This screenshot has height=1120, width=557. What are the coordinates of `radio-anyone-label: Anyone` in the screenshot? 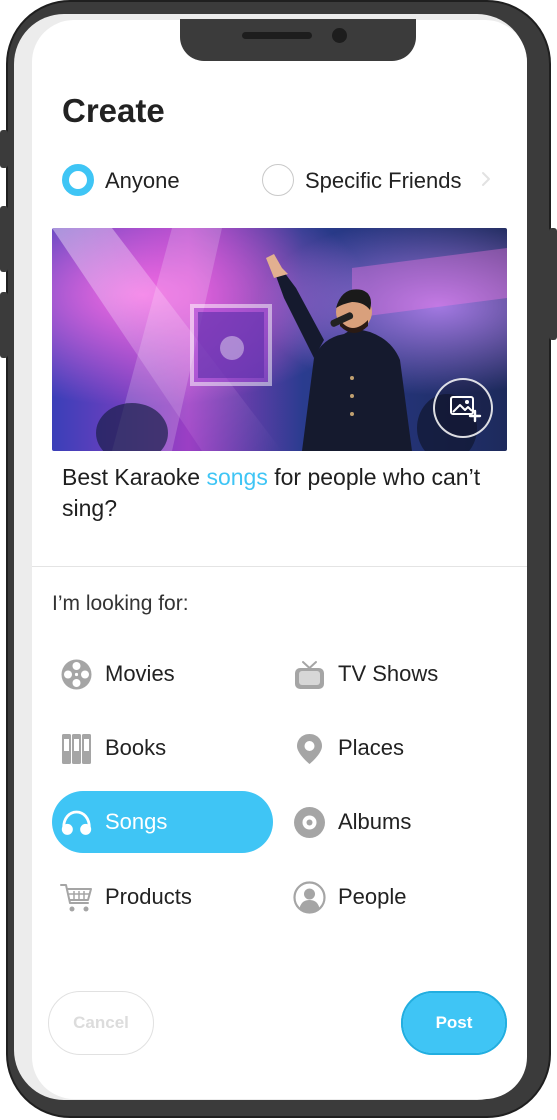 It's located at (142, 181).